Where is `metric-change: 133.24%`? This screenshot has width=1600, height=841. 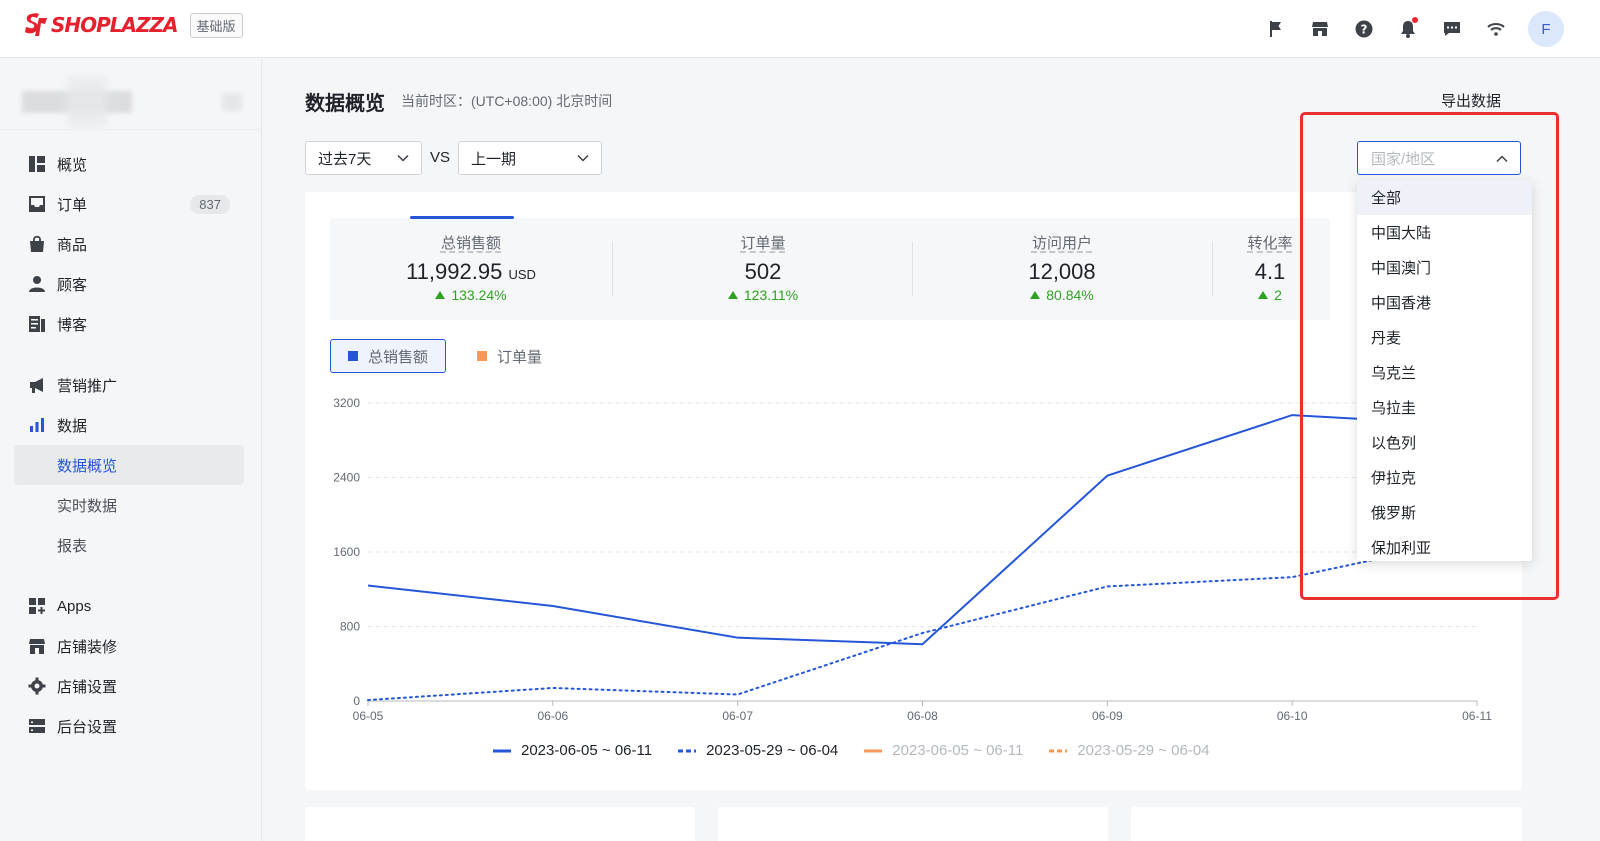
metric-change: 133.24% is located at coordinates (471, 295).